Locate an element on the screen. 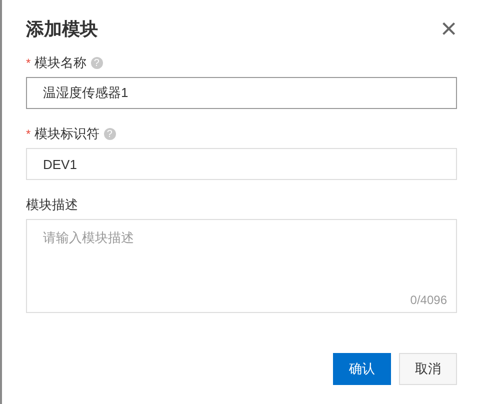 The image size is (479, 404). cancel-button: 取消 is located at coordinates (428, 369).